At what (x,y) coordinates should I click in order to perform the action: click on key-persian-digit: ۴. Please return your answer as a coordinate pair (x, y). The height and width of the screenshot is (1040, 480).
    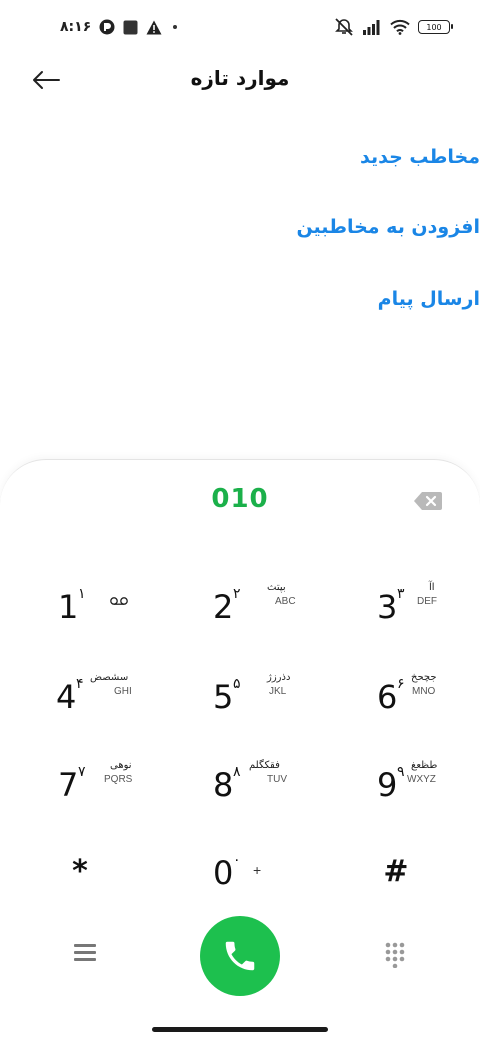
    Looking at the image, I should click on (80, 684).